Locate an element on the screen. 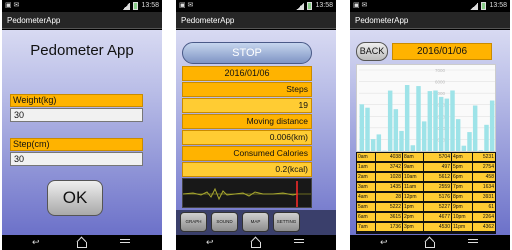 This screenshot has width=512, height=250. notification-icons: ▣ ✉ is located at coordinates (360, 5).